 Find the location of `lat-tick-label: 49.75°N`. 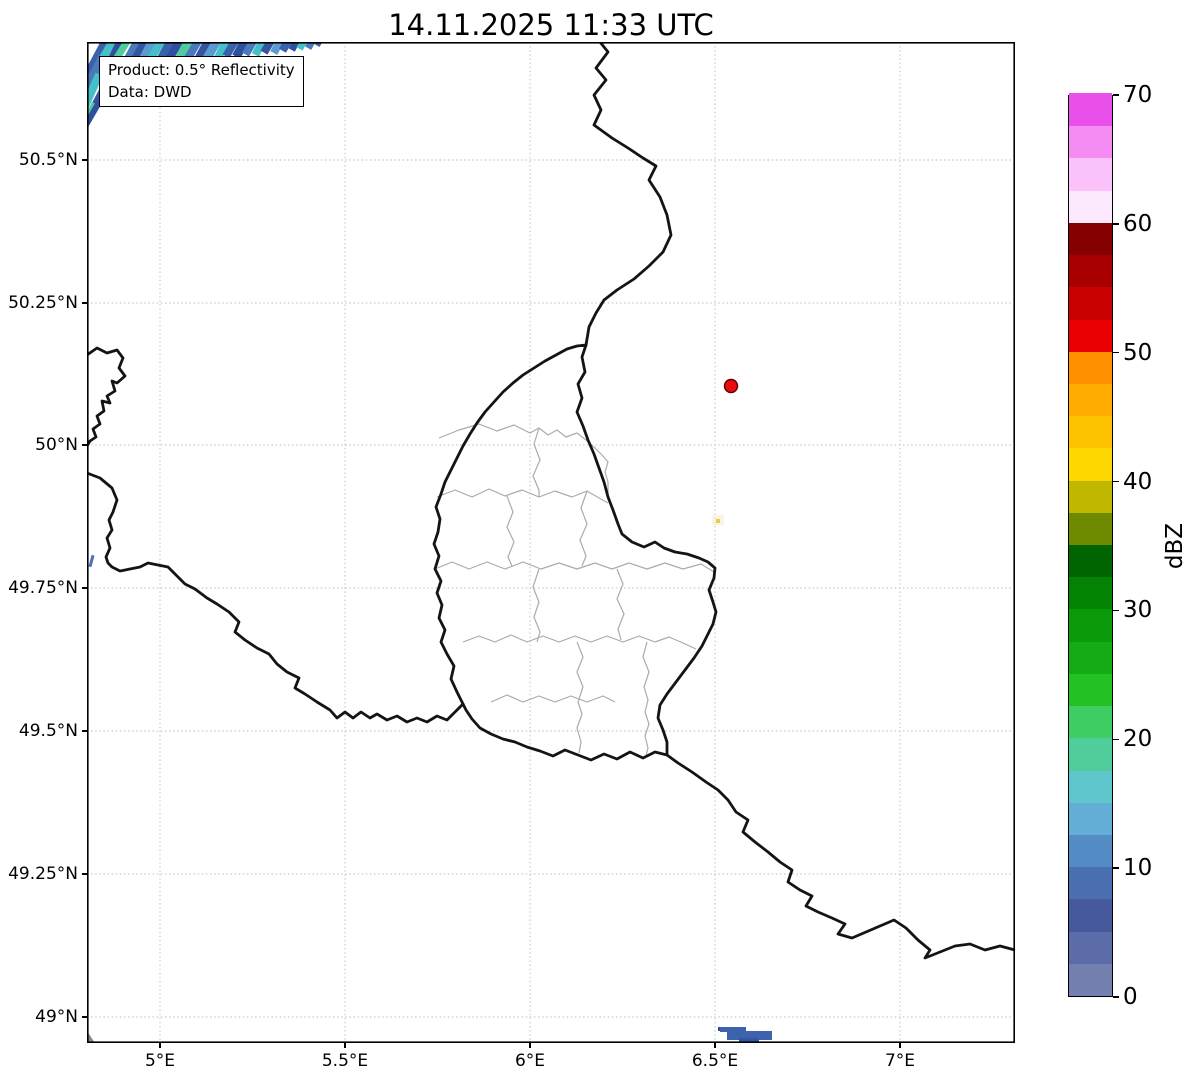

lat-tick-label: 49.75°N is located at coordinates (43, 588).